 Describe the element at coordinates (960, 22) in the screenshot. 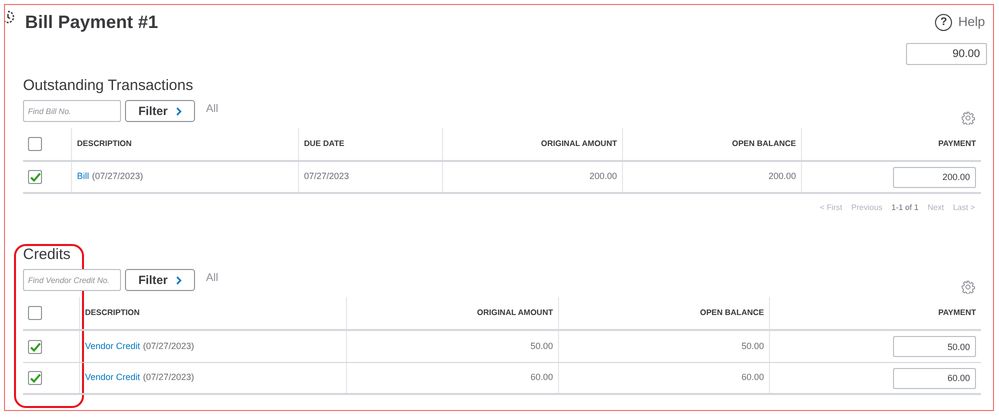

I see `help-link: ? Help` at that location.